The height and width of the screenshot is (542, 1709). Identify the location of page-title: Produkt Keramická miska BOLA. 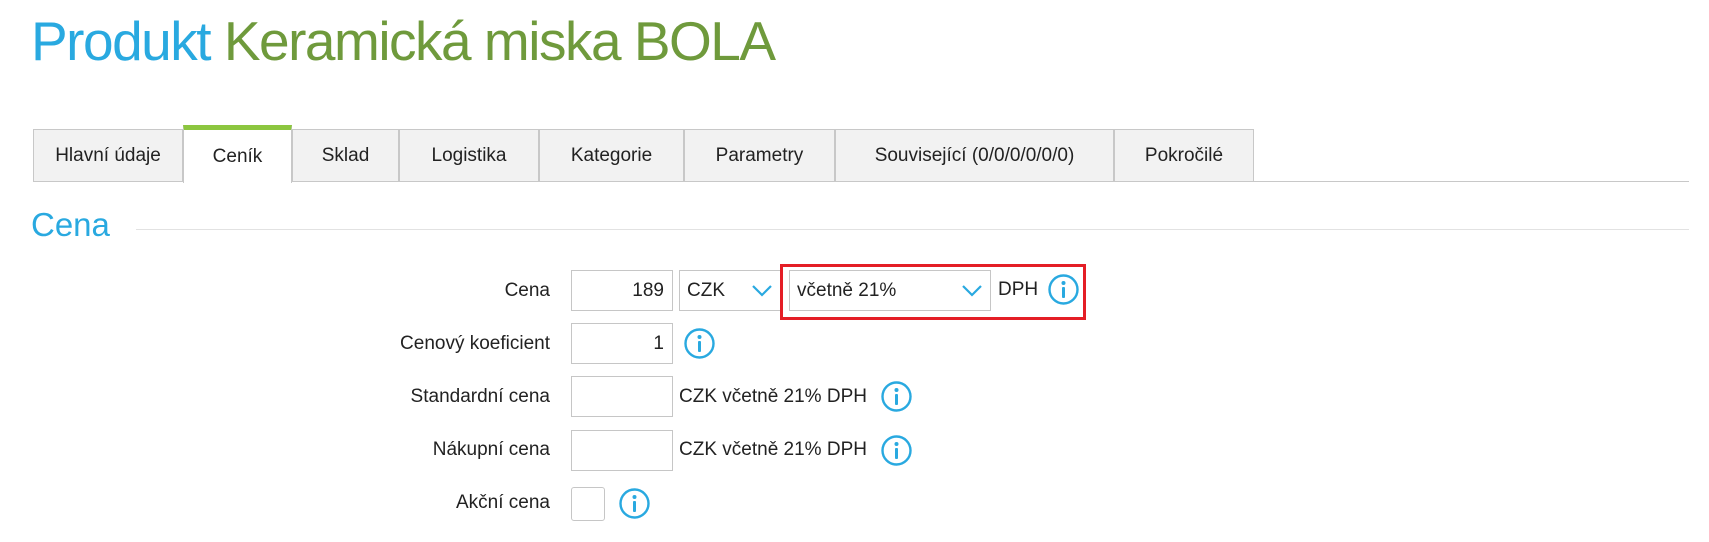
(403, 41).